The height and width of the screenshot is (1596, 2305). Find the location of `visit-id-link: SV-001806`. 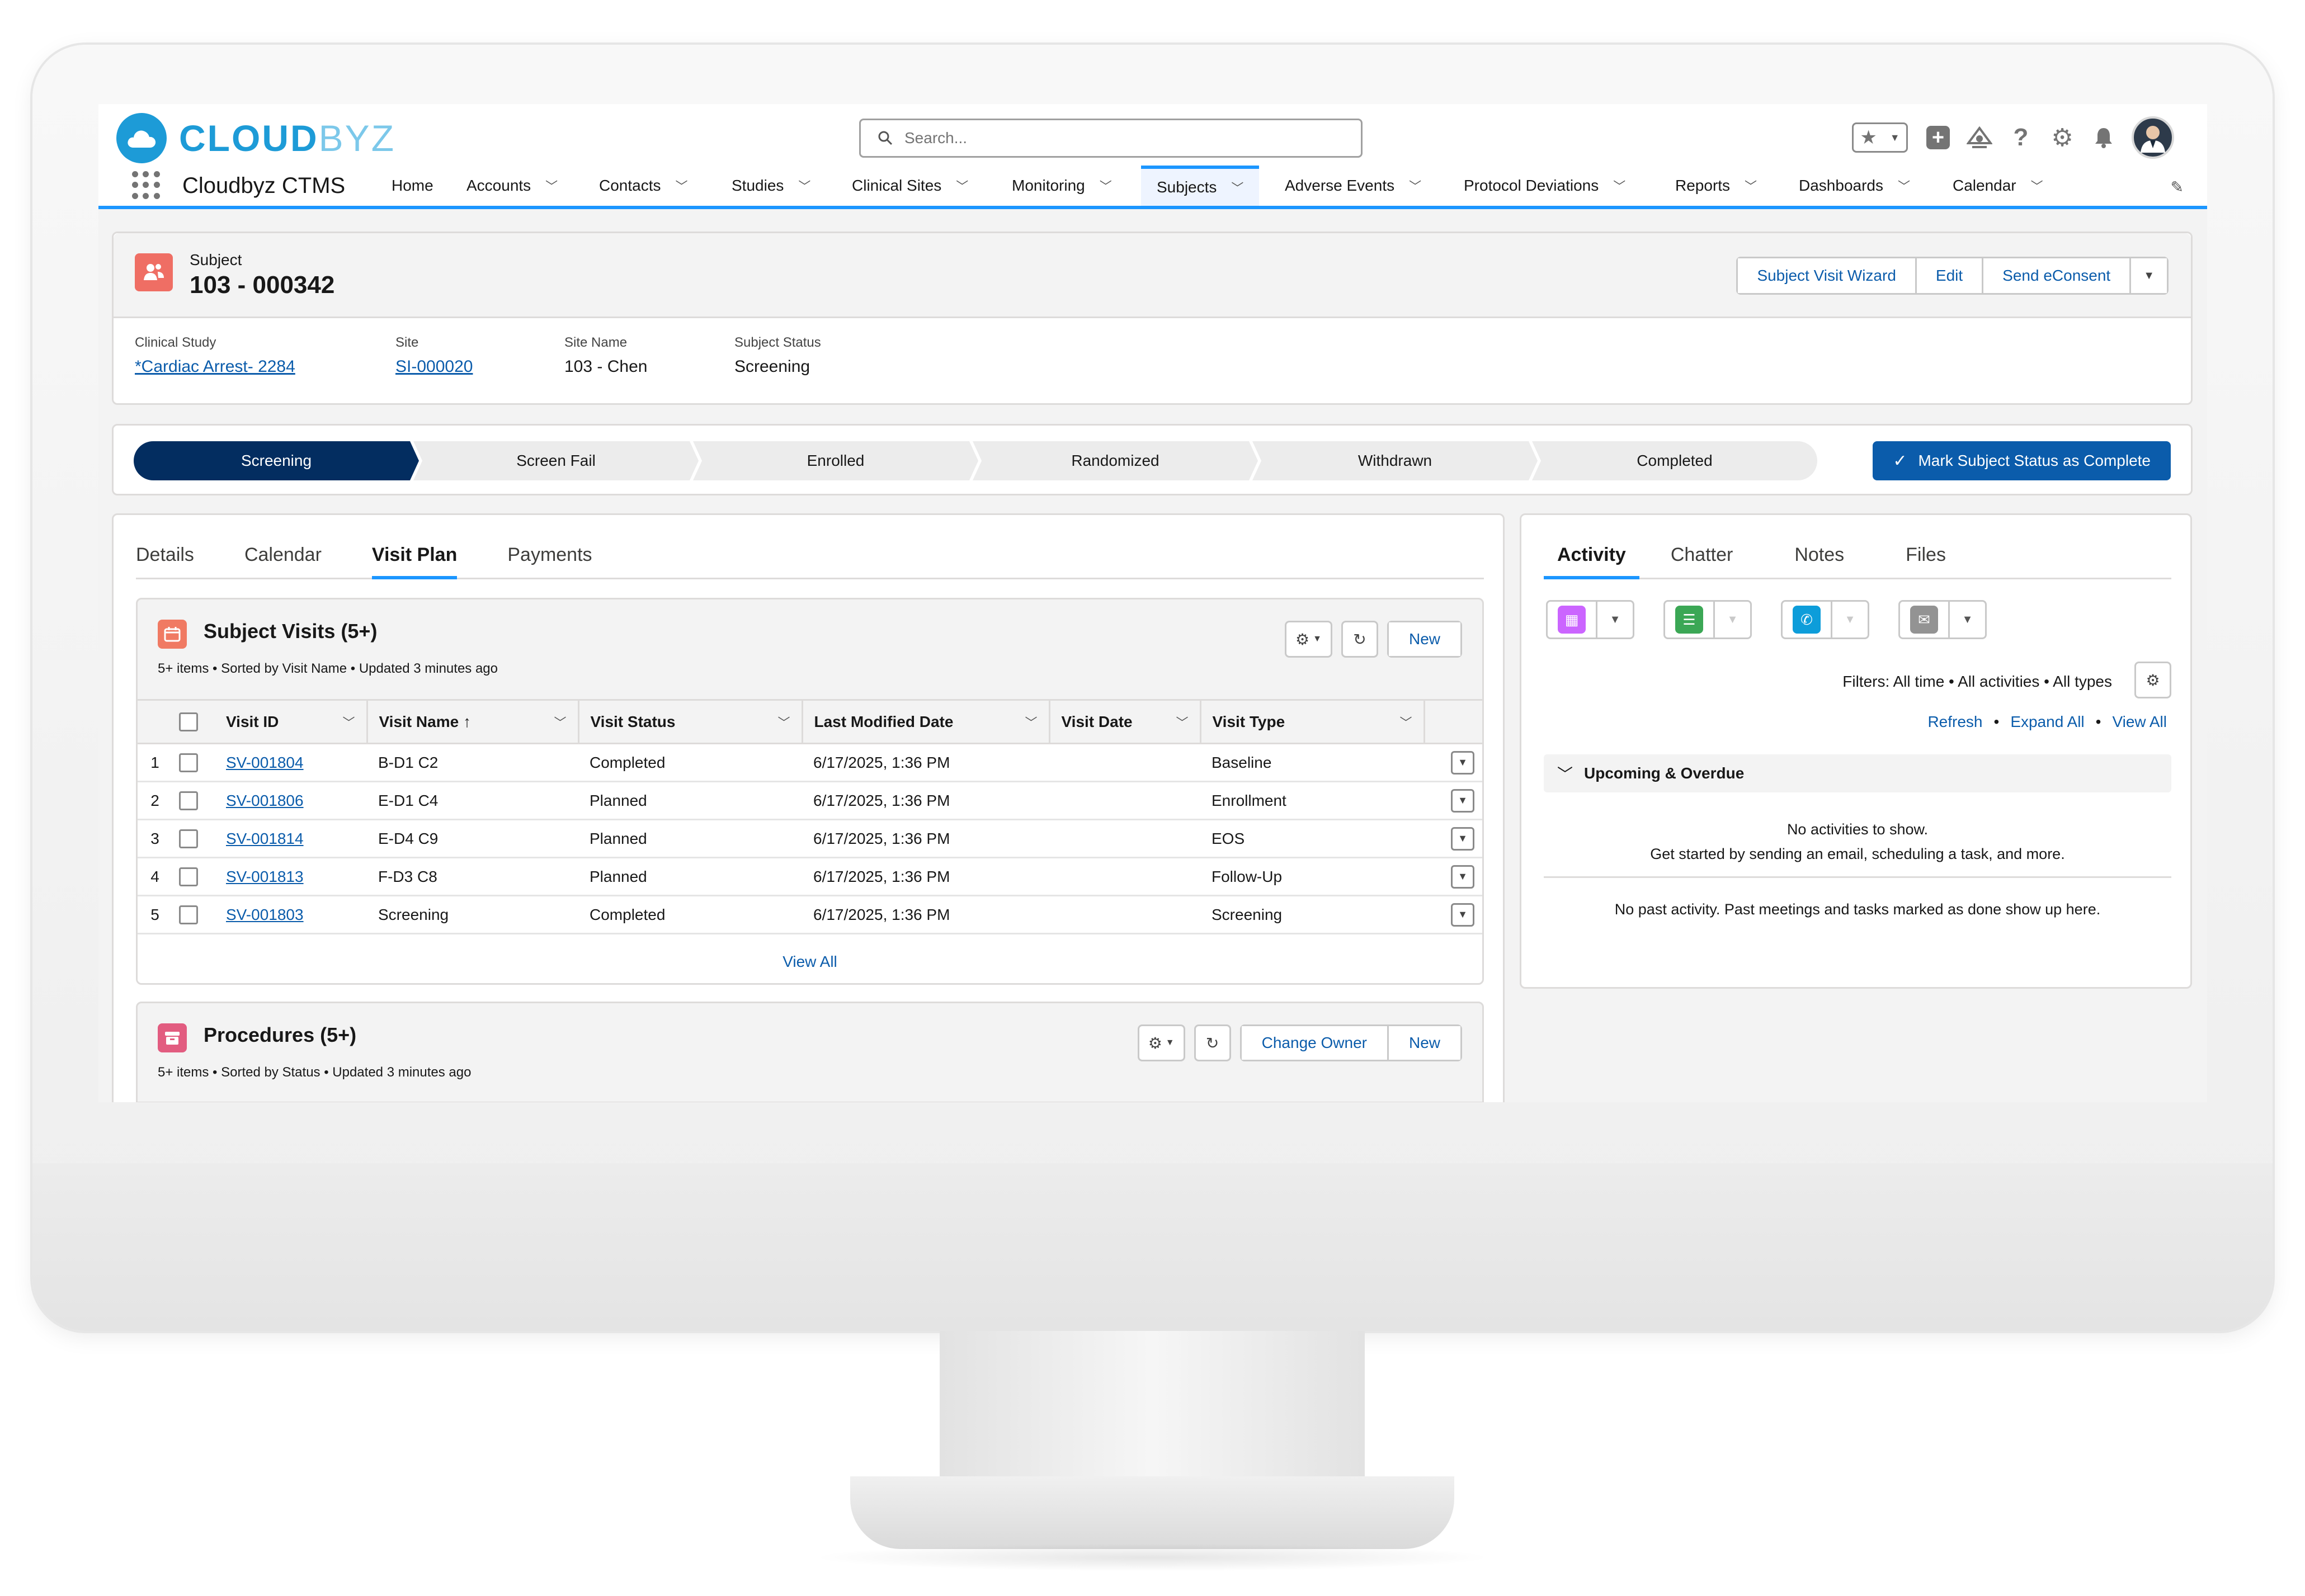

visit-id-link: SV-001806 is located at coordinates (265, 800).